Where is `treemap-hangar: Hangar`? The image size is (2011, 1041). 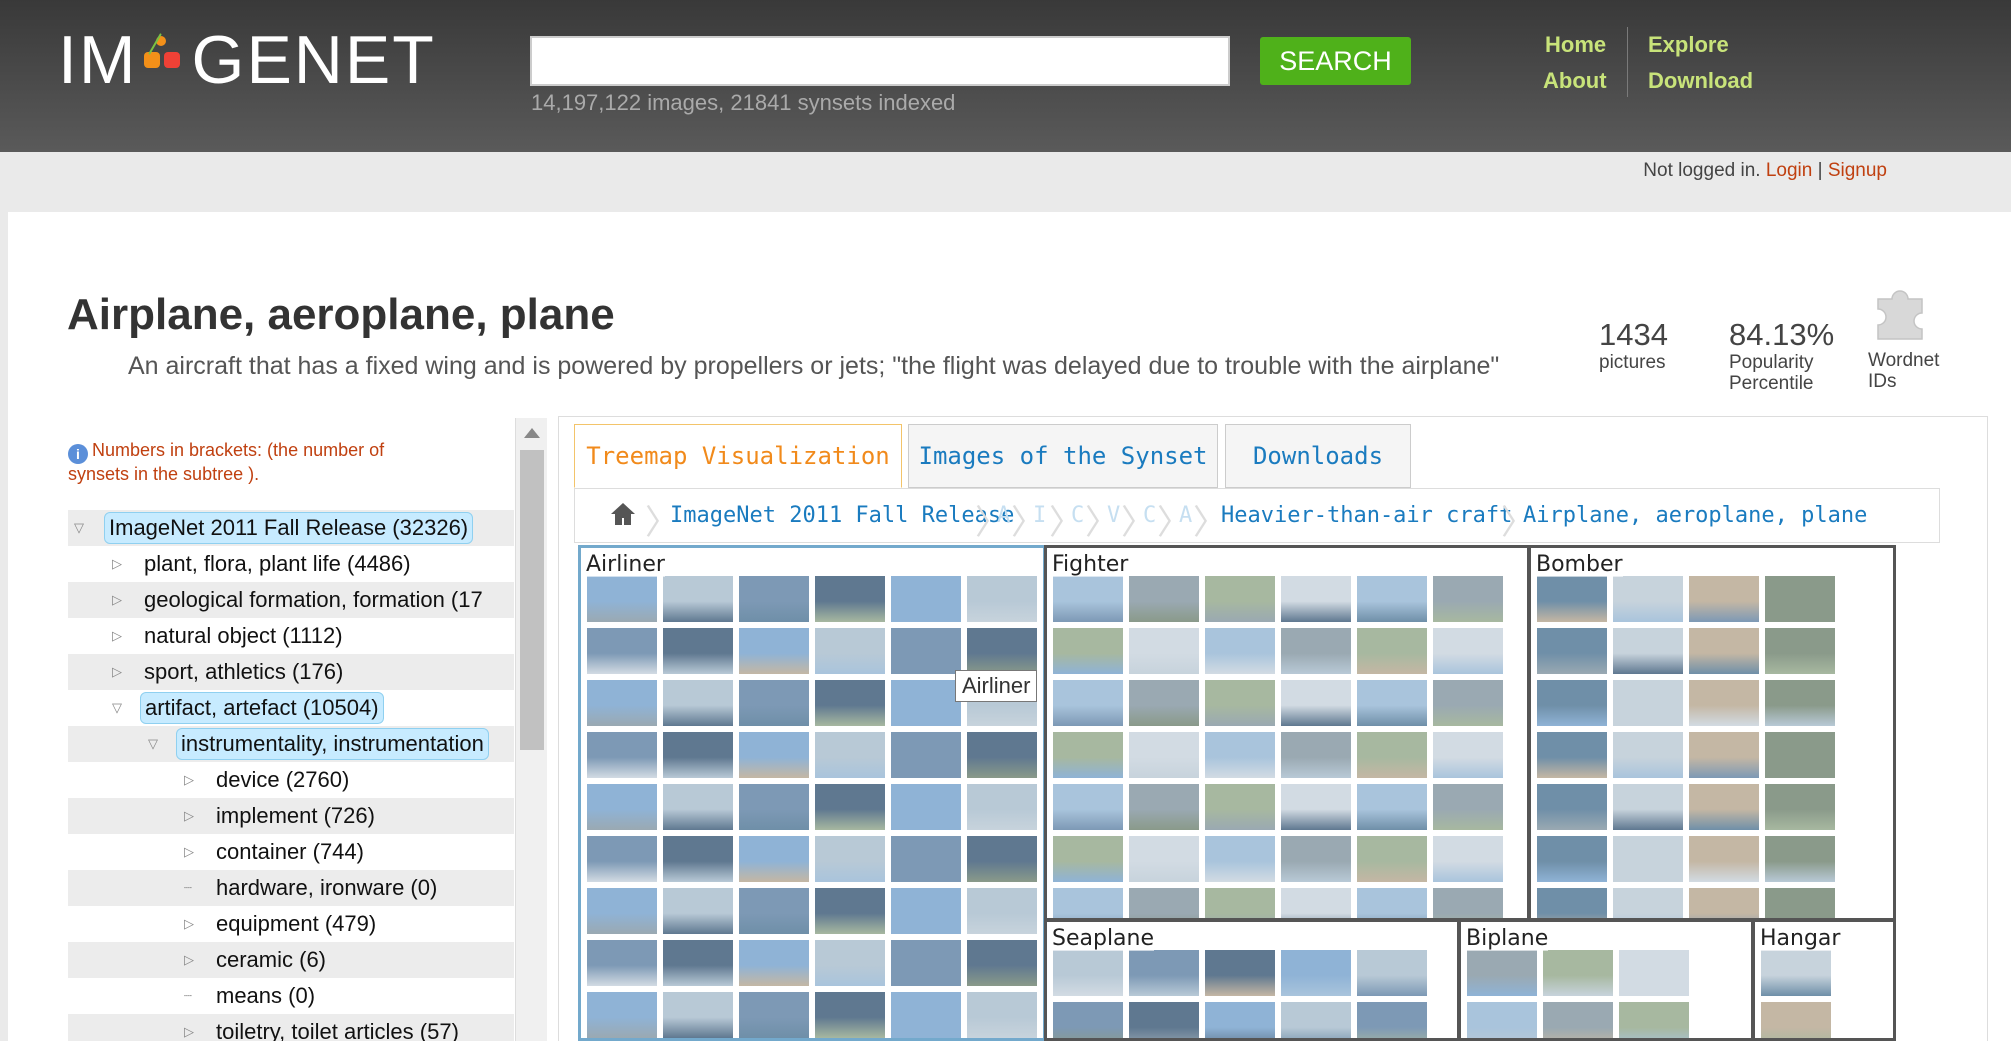 treemap-hangar: Hangar is located at coordinates (1824, 980).